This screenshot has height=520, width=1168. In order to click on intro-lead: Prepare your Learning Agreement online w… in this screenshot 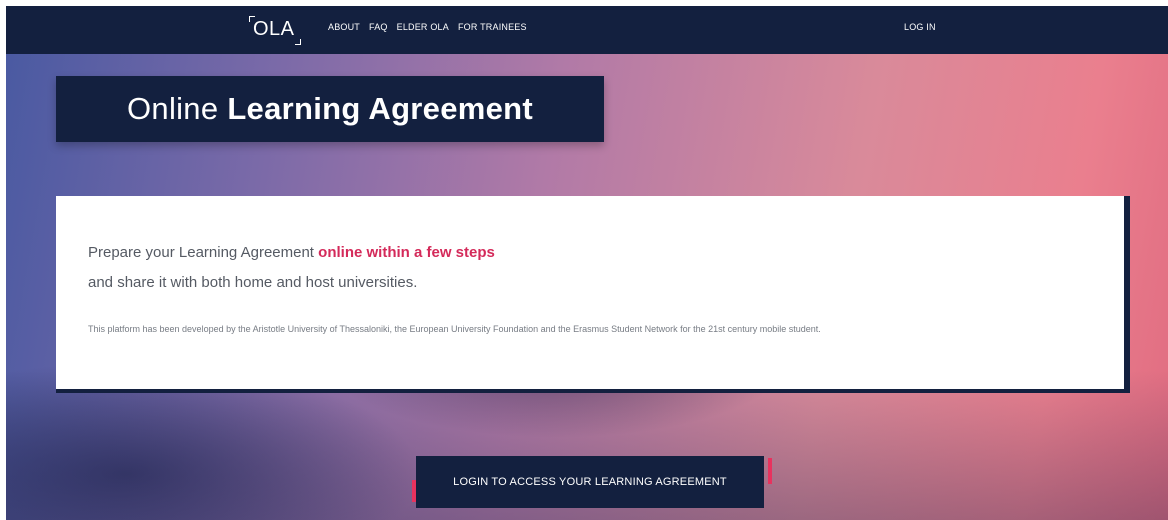, I will do `click(291, 268)`.